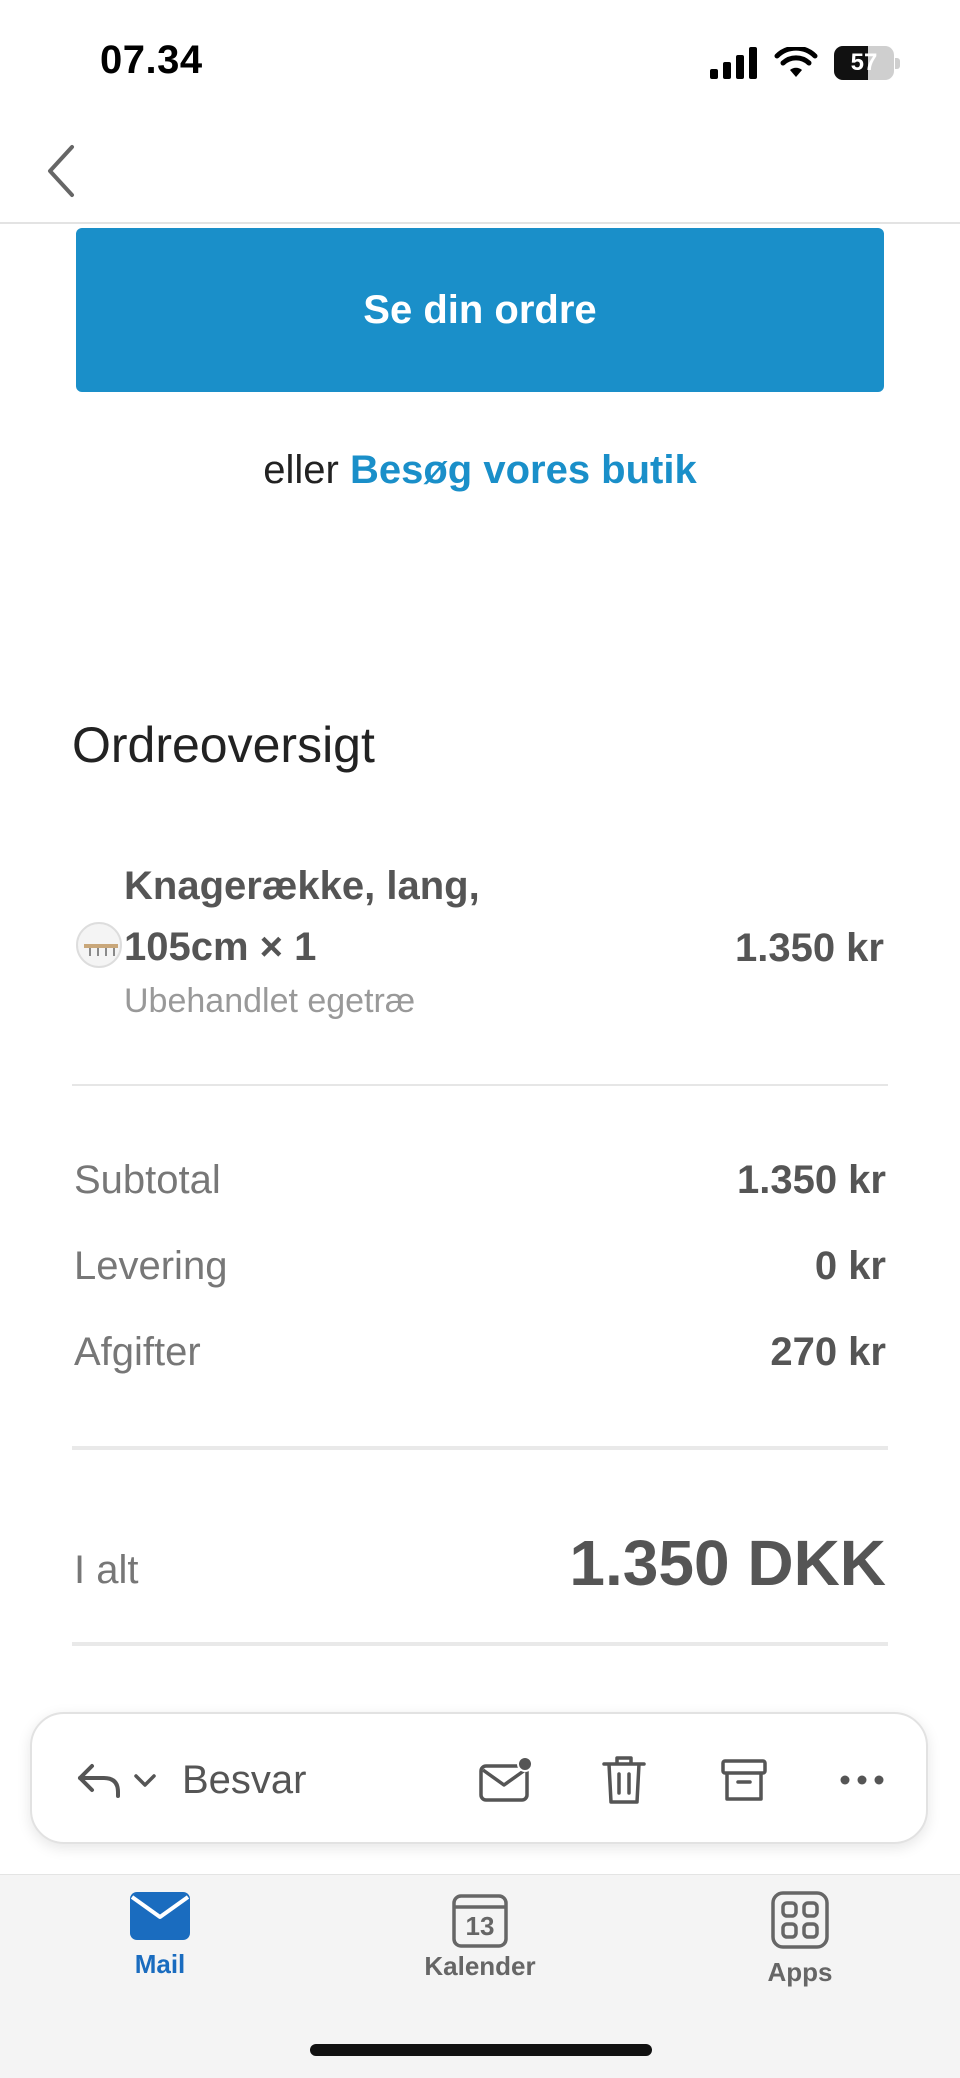 This screenshot has height=2078, width=960. Describe the element at coordinates (809, 948) in the screenshot. I see `item-price: 1.350 kr` at that location.